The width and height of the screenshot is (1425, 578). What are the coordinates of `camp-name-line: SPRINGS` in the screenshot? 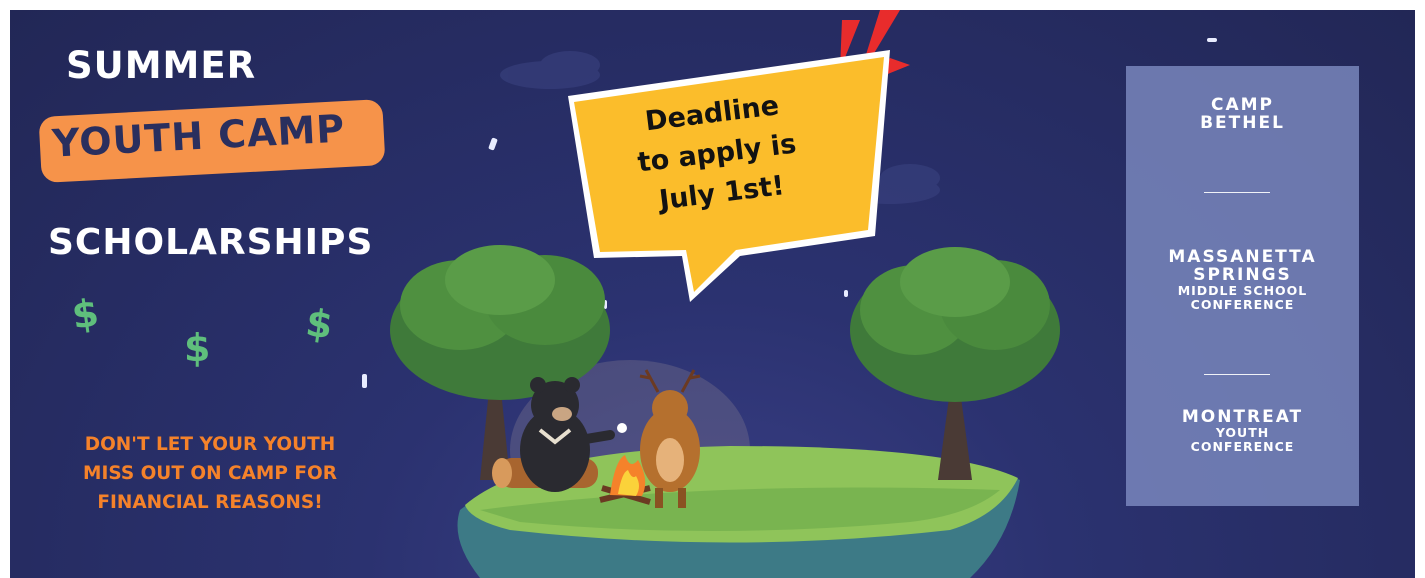 It's located at (1242, 275).